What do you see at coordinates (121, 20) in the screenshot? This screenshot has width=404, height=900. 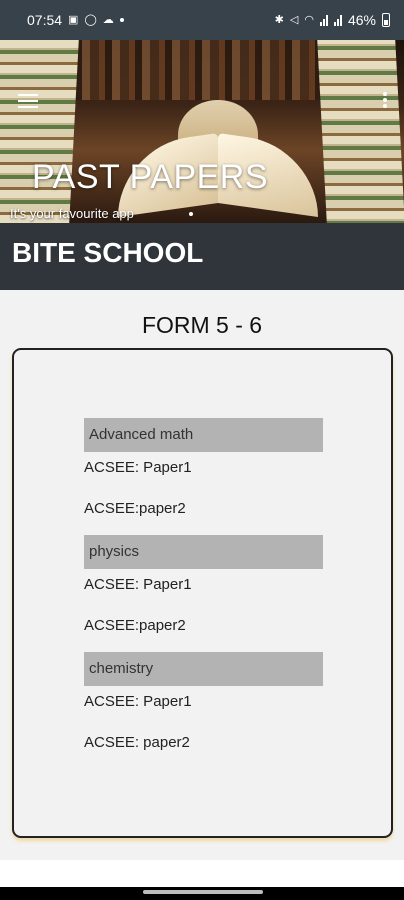 I see `notification-dot-icon` at bounding box center [121, 20].